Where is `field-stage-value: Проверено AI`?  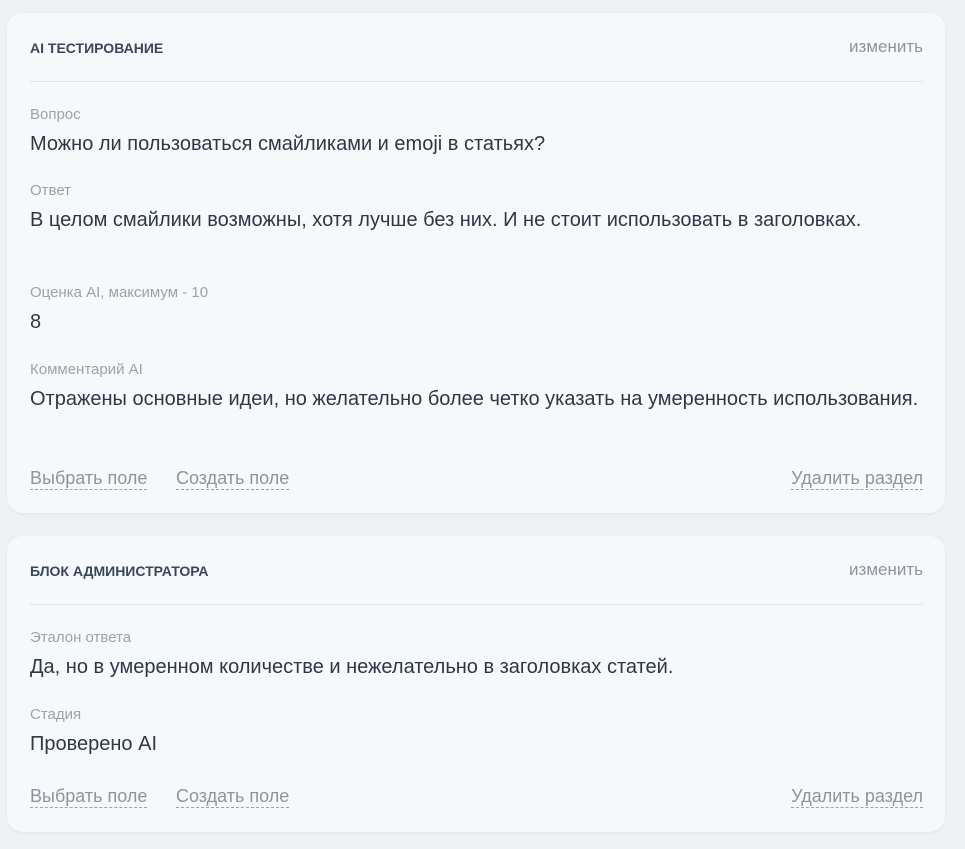
field-stage-value: Проверено AI is located at coordinates (94, 744).